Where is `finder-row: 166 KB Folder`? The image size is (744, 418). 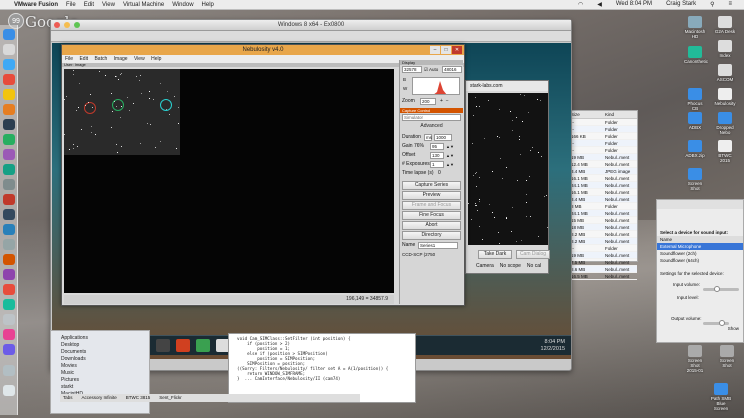
finder-row: 166 KB Folder is located at coordinates (603, 136).